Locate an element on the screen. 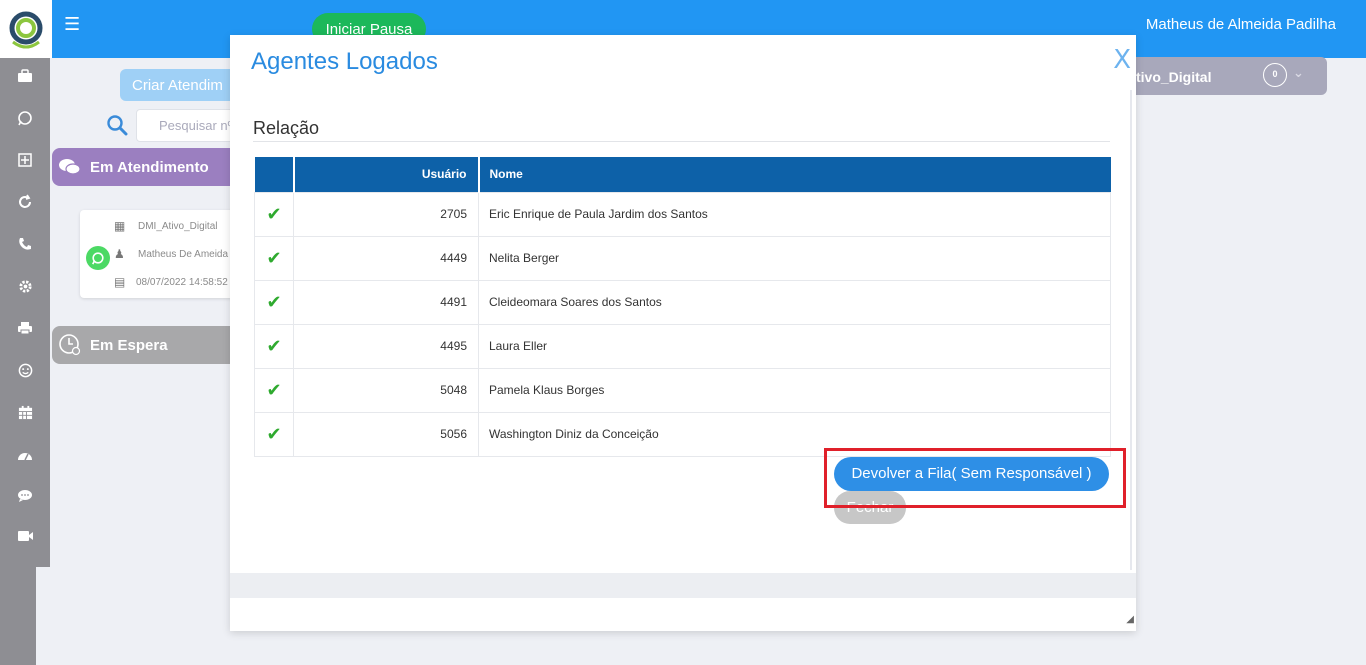  sidebar is located at coordinates (25, 312).